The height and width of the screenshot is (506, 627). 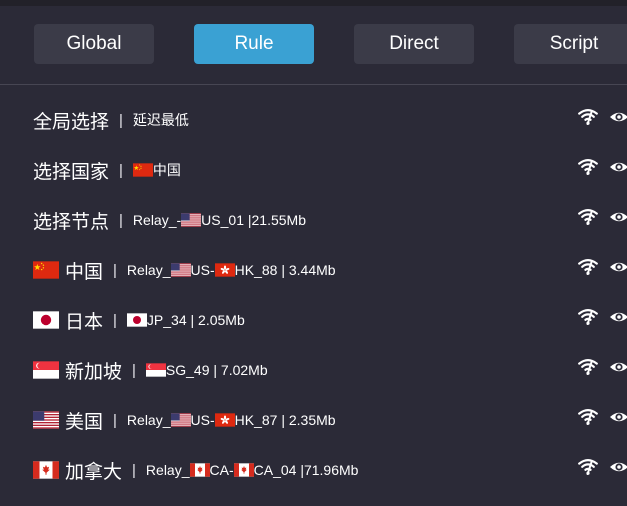 I want to click on proxy-group-content: 选择节点 | Relay_- US_01 |21.55Mb, so click(x=169, y=220).